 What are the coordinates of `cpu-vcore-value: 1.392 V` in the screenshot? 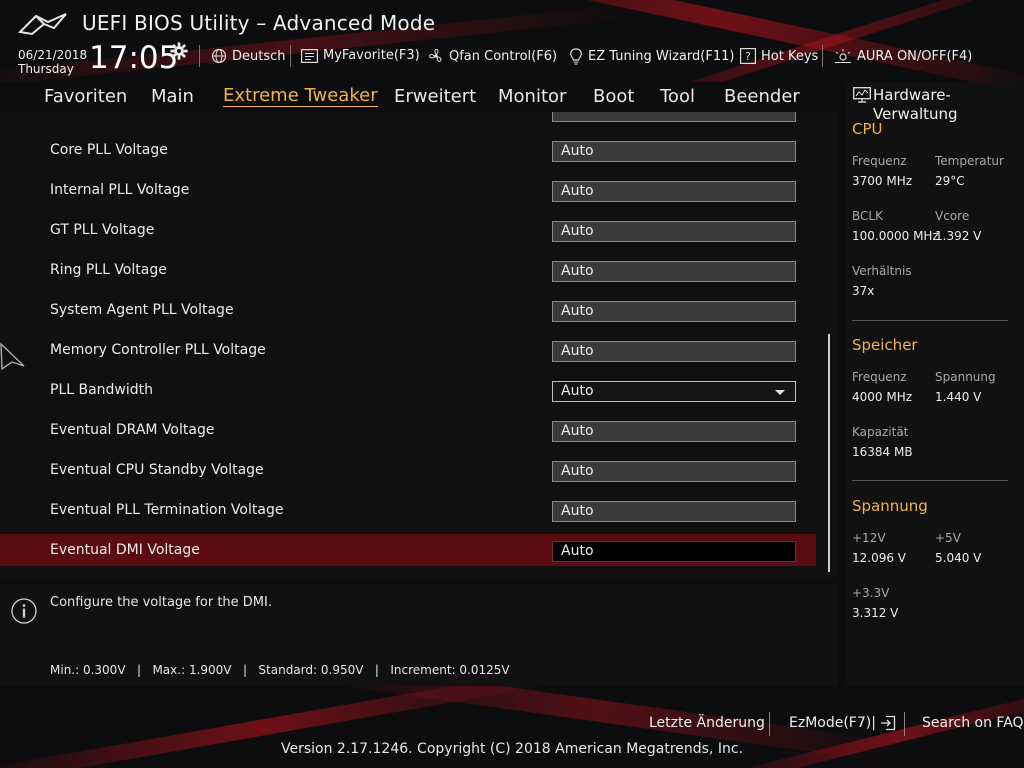 It's located at (958, 236).